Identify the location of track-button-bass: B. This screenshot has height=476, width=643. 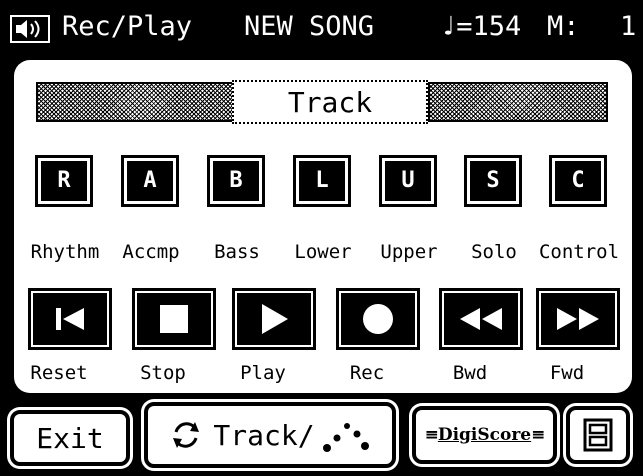
(236, 181).